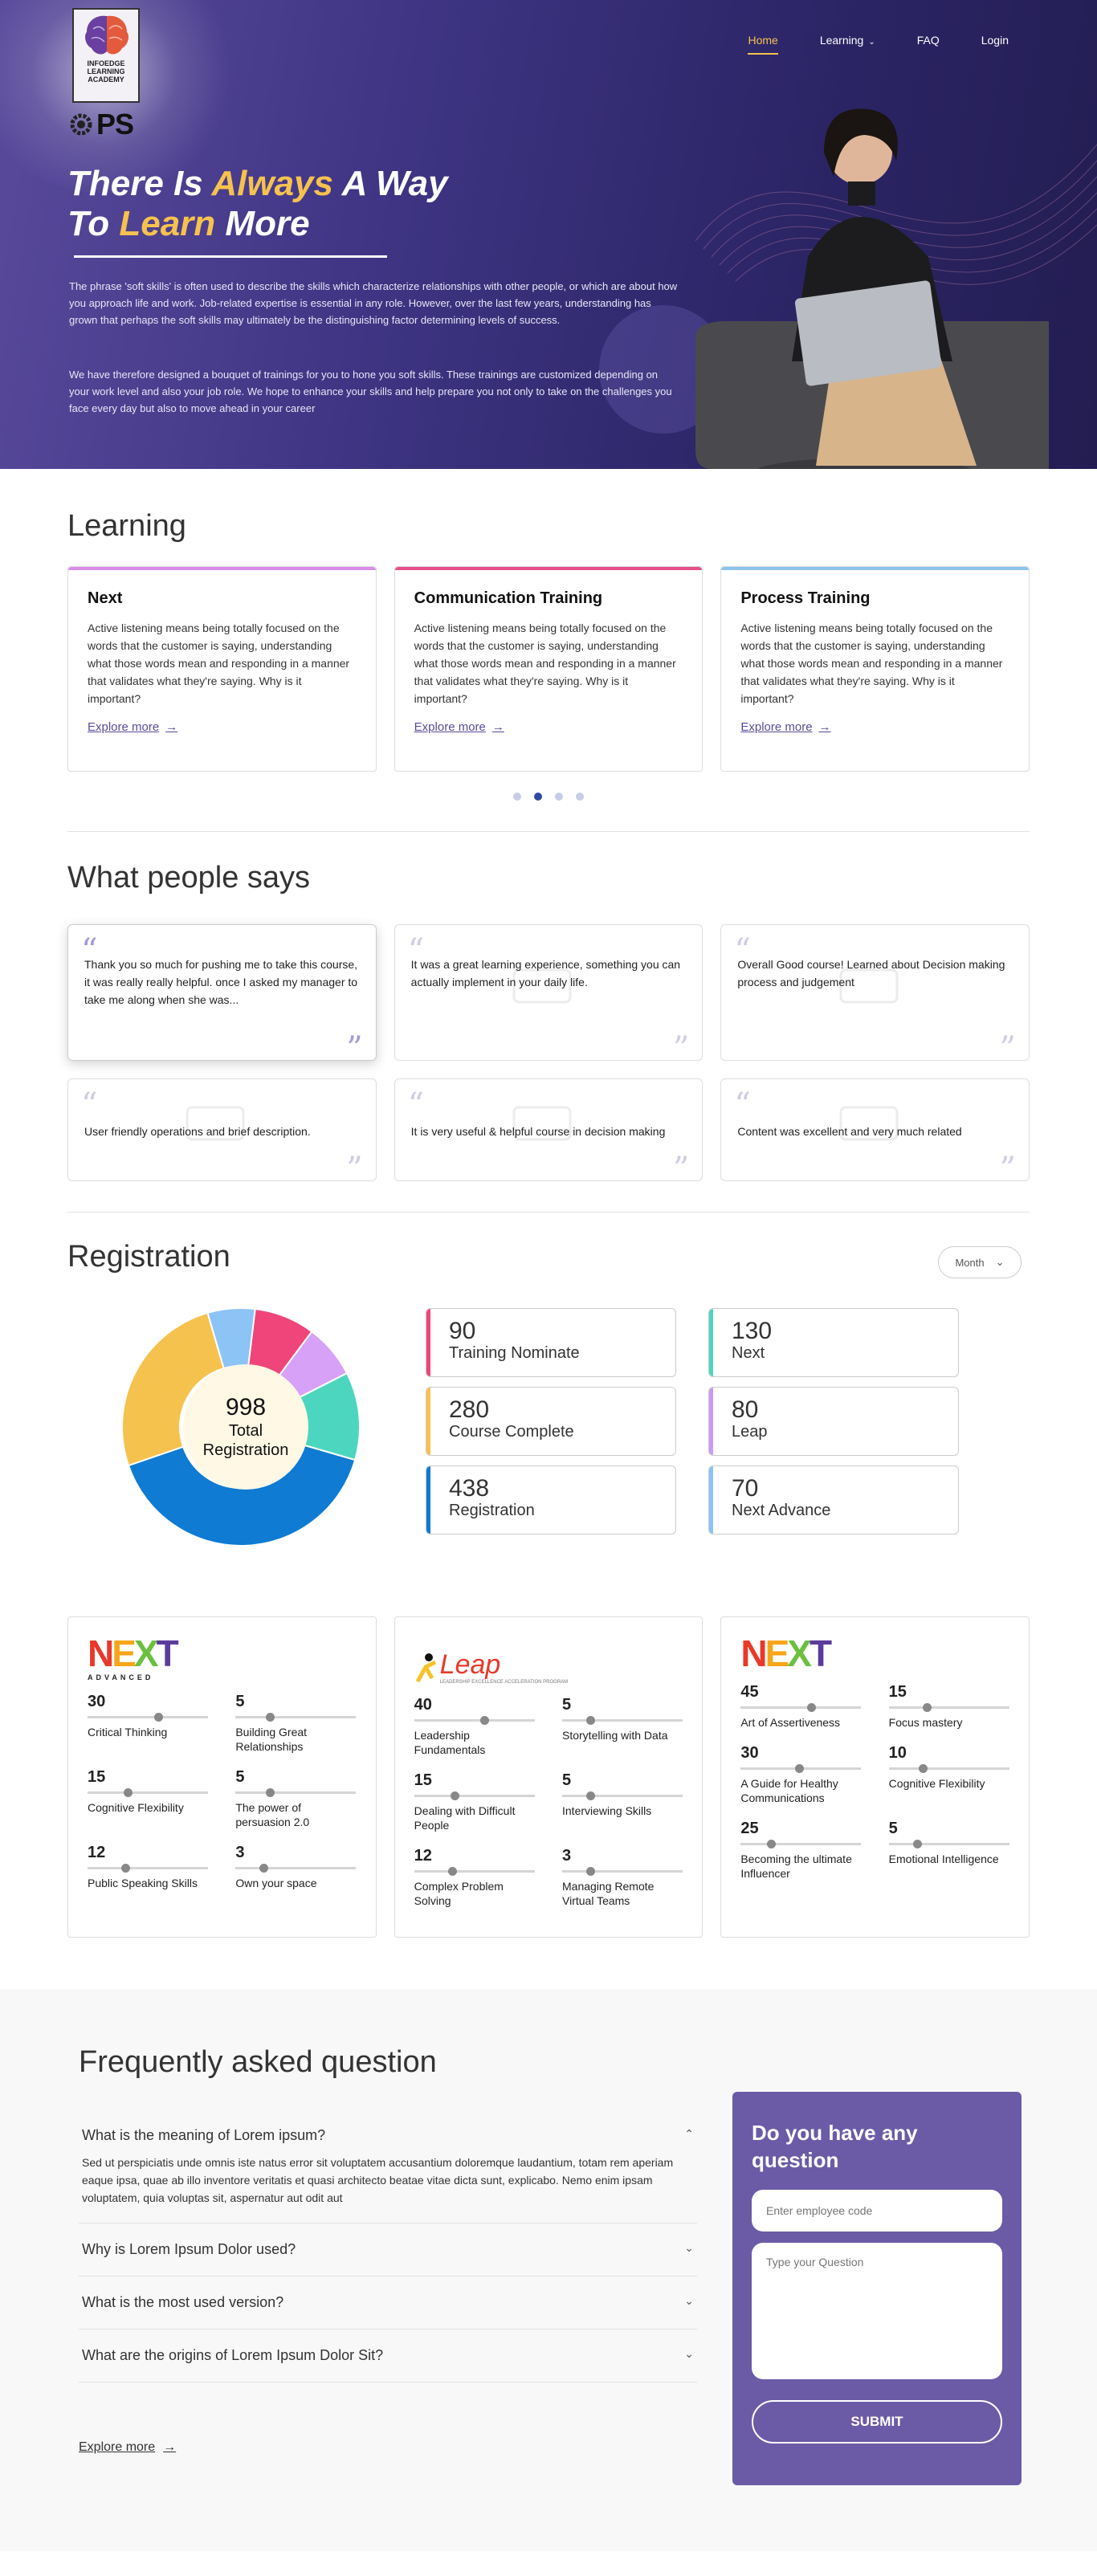 The width and height of the screenshot is (1097, 2576). What do you see at coordinates (551, 1421) in the screenshot?
I see `stat-card: 280 Course Complete` at bounding box center [551, 1421].